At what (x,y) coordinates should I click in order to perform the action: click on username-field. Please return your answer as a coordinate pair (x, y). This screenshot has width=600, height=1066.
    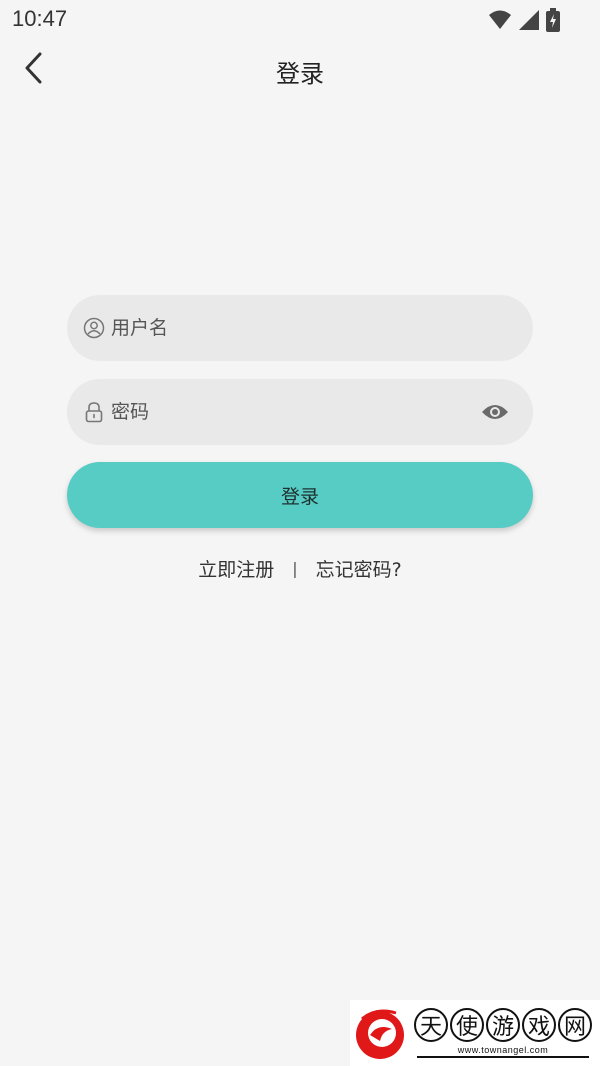
    Looking at the image, I should click on (300, 328).